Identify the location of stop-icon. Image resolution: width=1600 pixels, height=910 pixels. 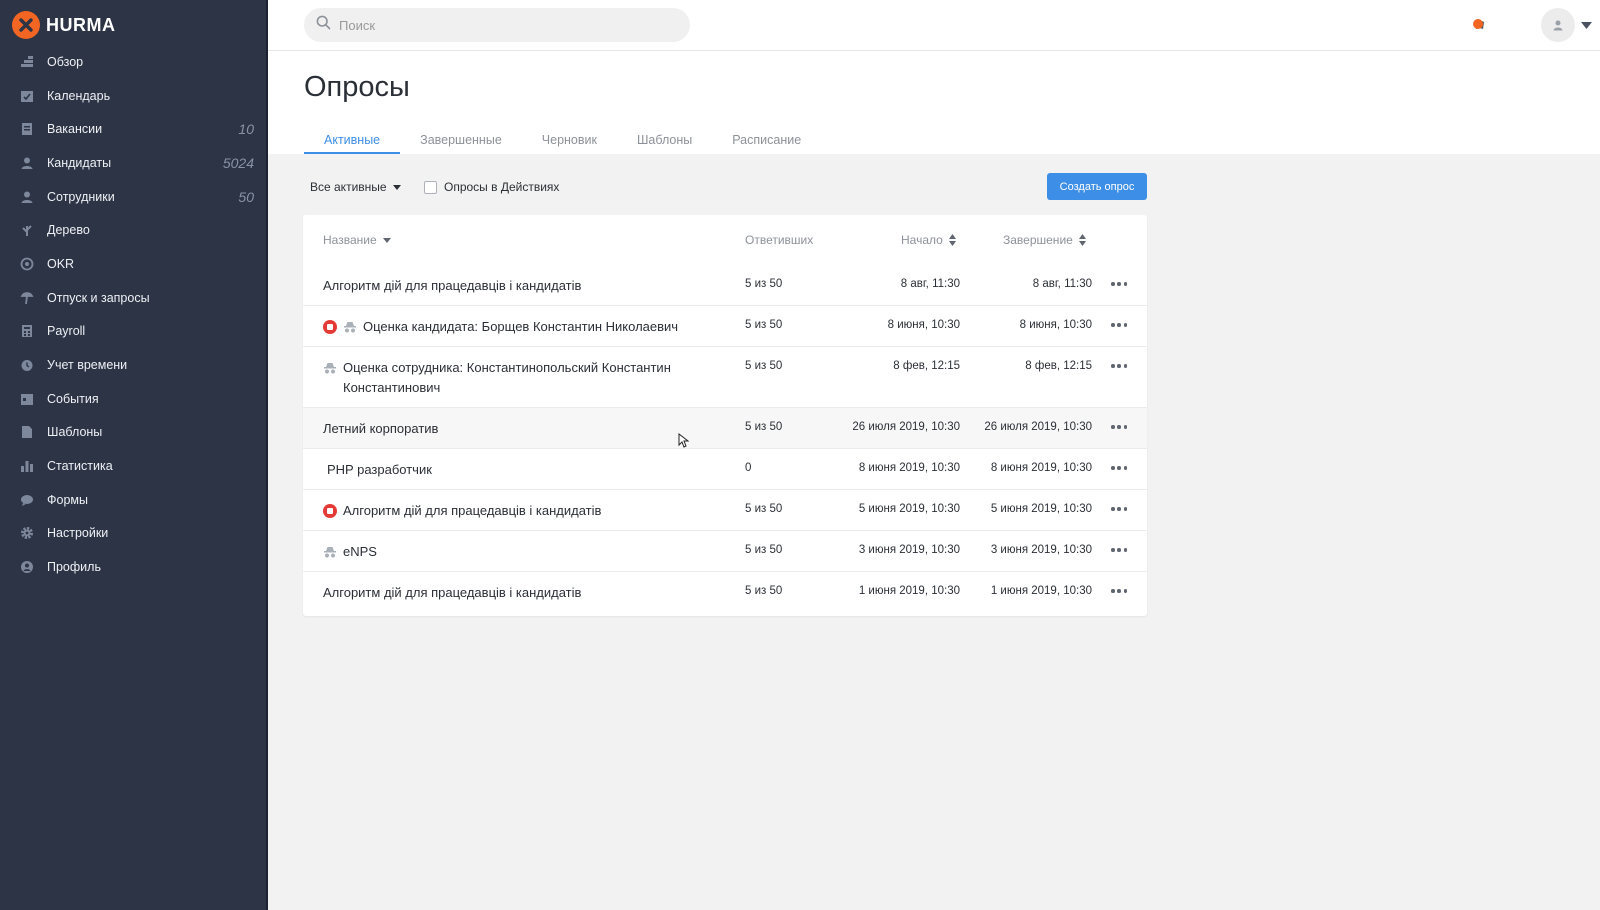
(330, 511).